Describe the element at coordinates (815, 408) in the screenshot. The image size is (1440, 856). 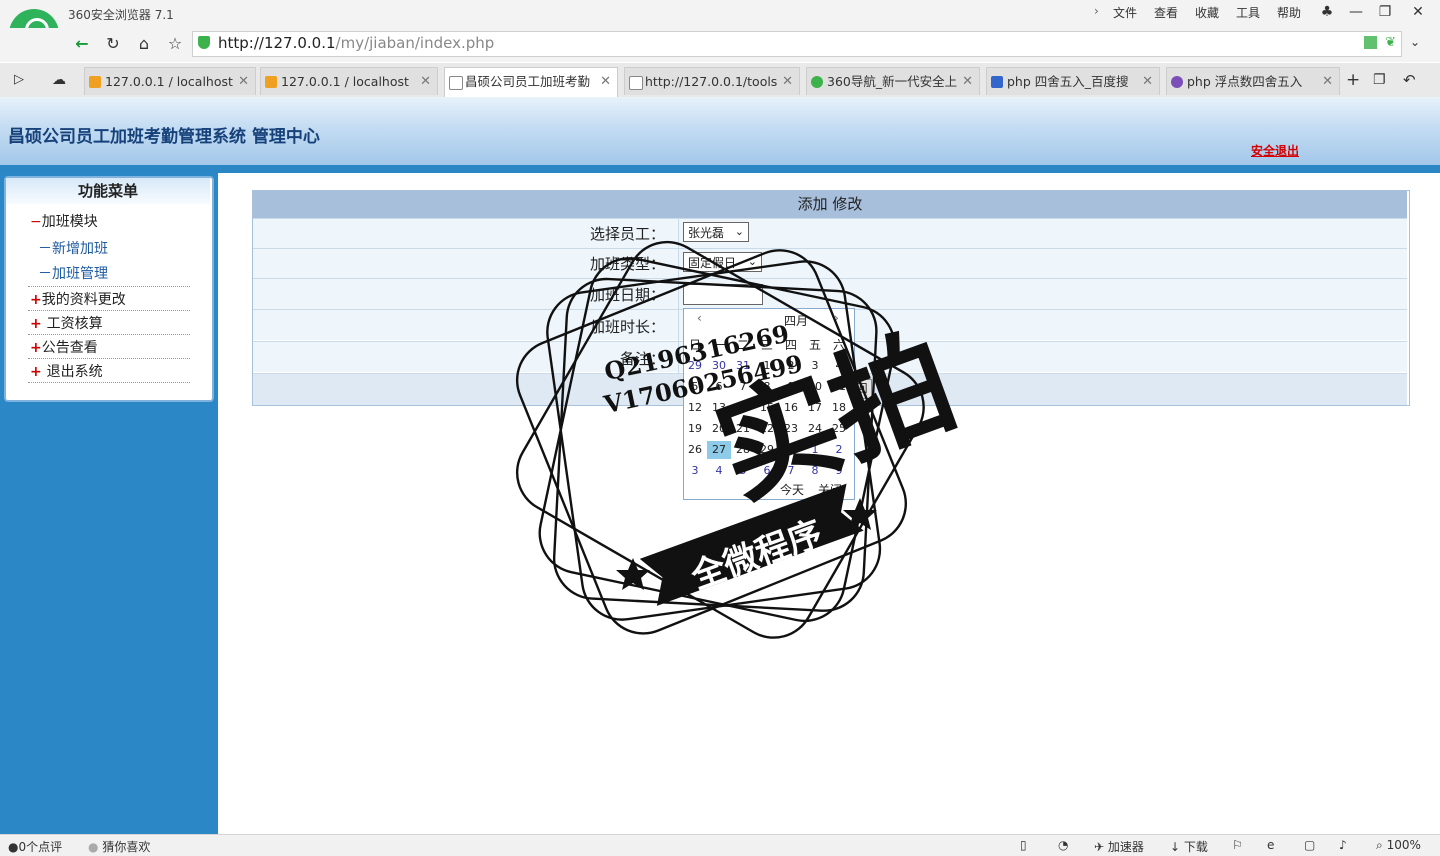
I see `calendar-day: 17` at that location.